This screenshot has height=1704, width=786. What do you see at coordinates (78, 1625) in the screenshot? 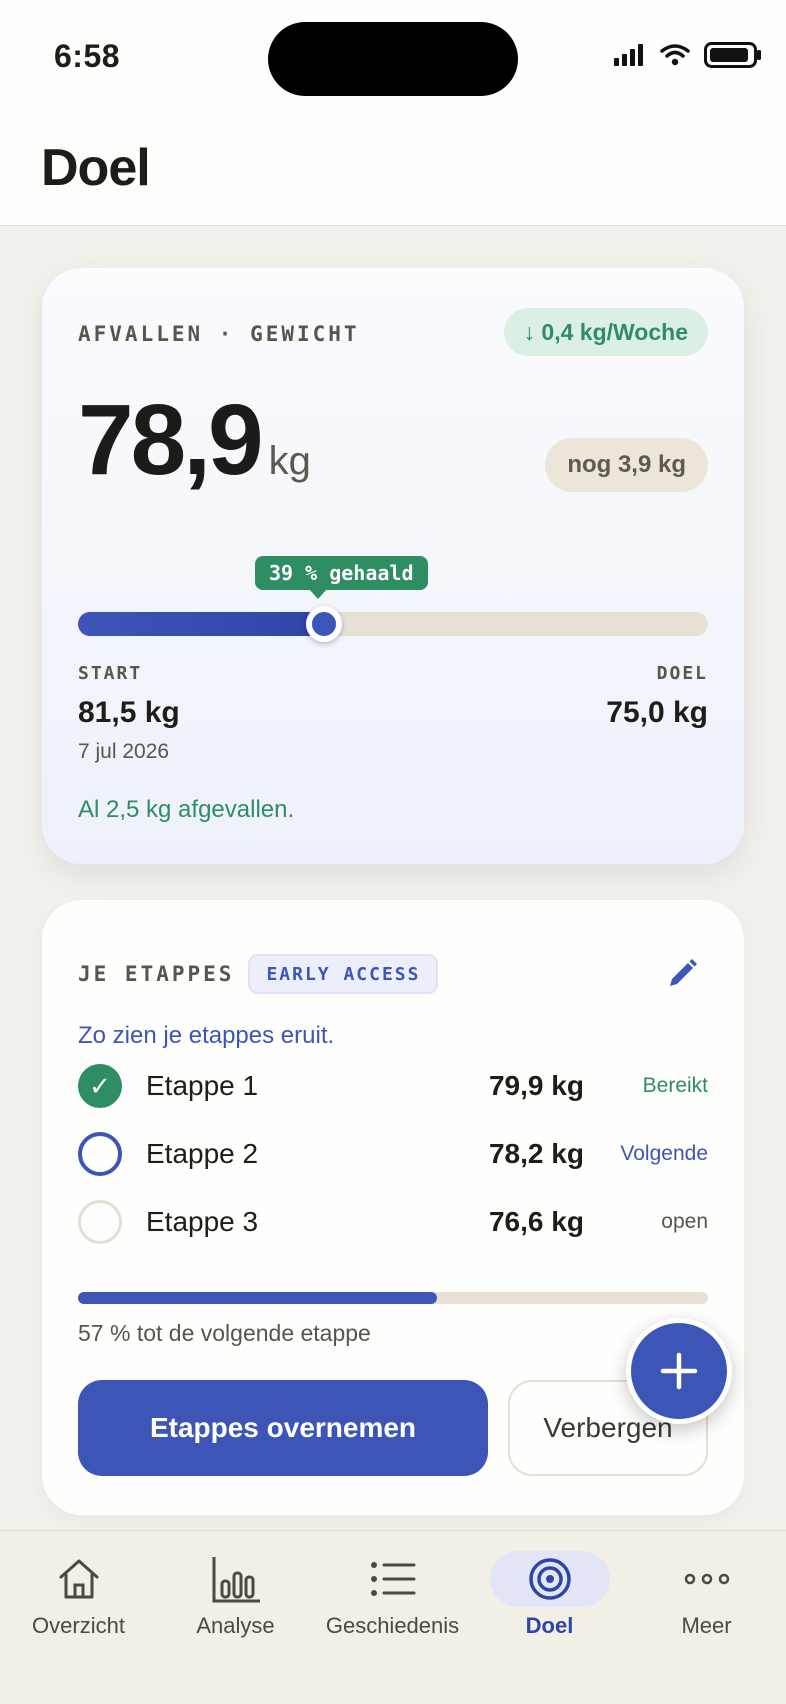
I see `tab-label: Overzicht` at bounding box center [78, 1625].